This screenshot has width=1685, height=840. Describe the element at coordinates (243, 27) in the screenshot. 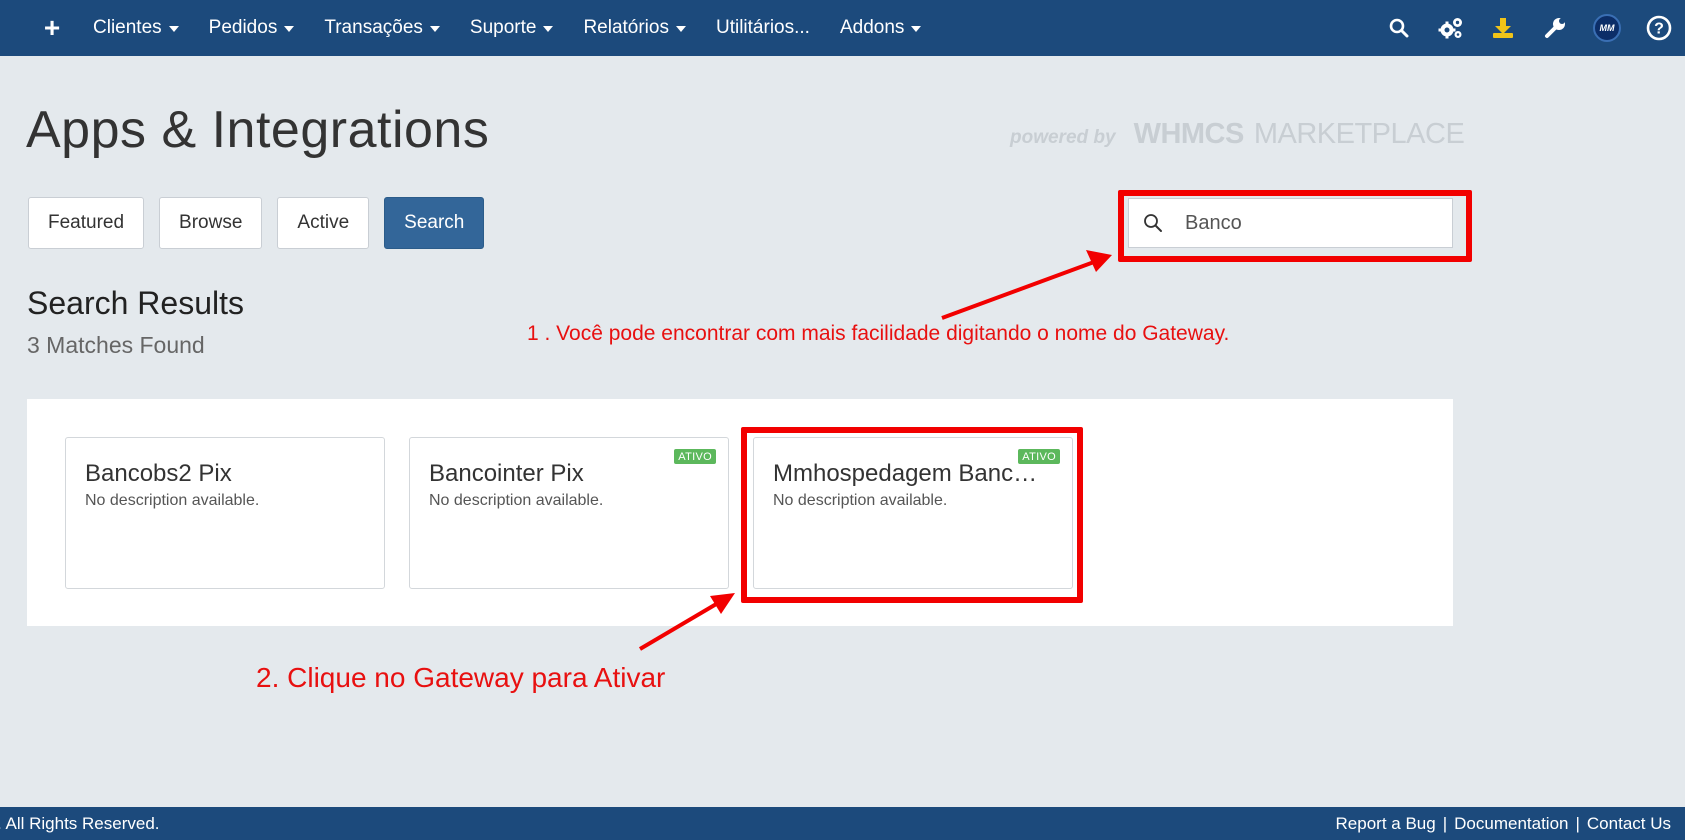

I see `nav-pedidos-label: Pedidos` at that location.